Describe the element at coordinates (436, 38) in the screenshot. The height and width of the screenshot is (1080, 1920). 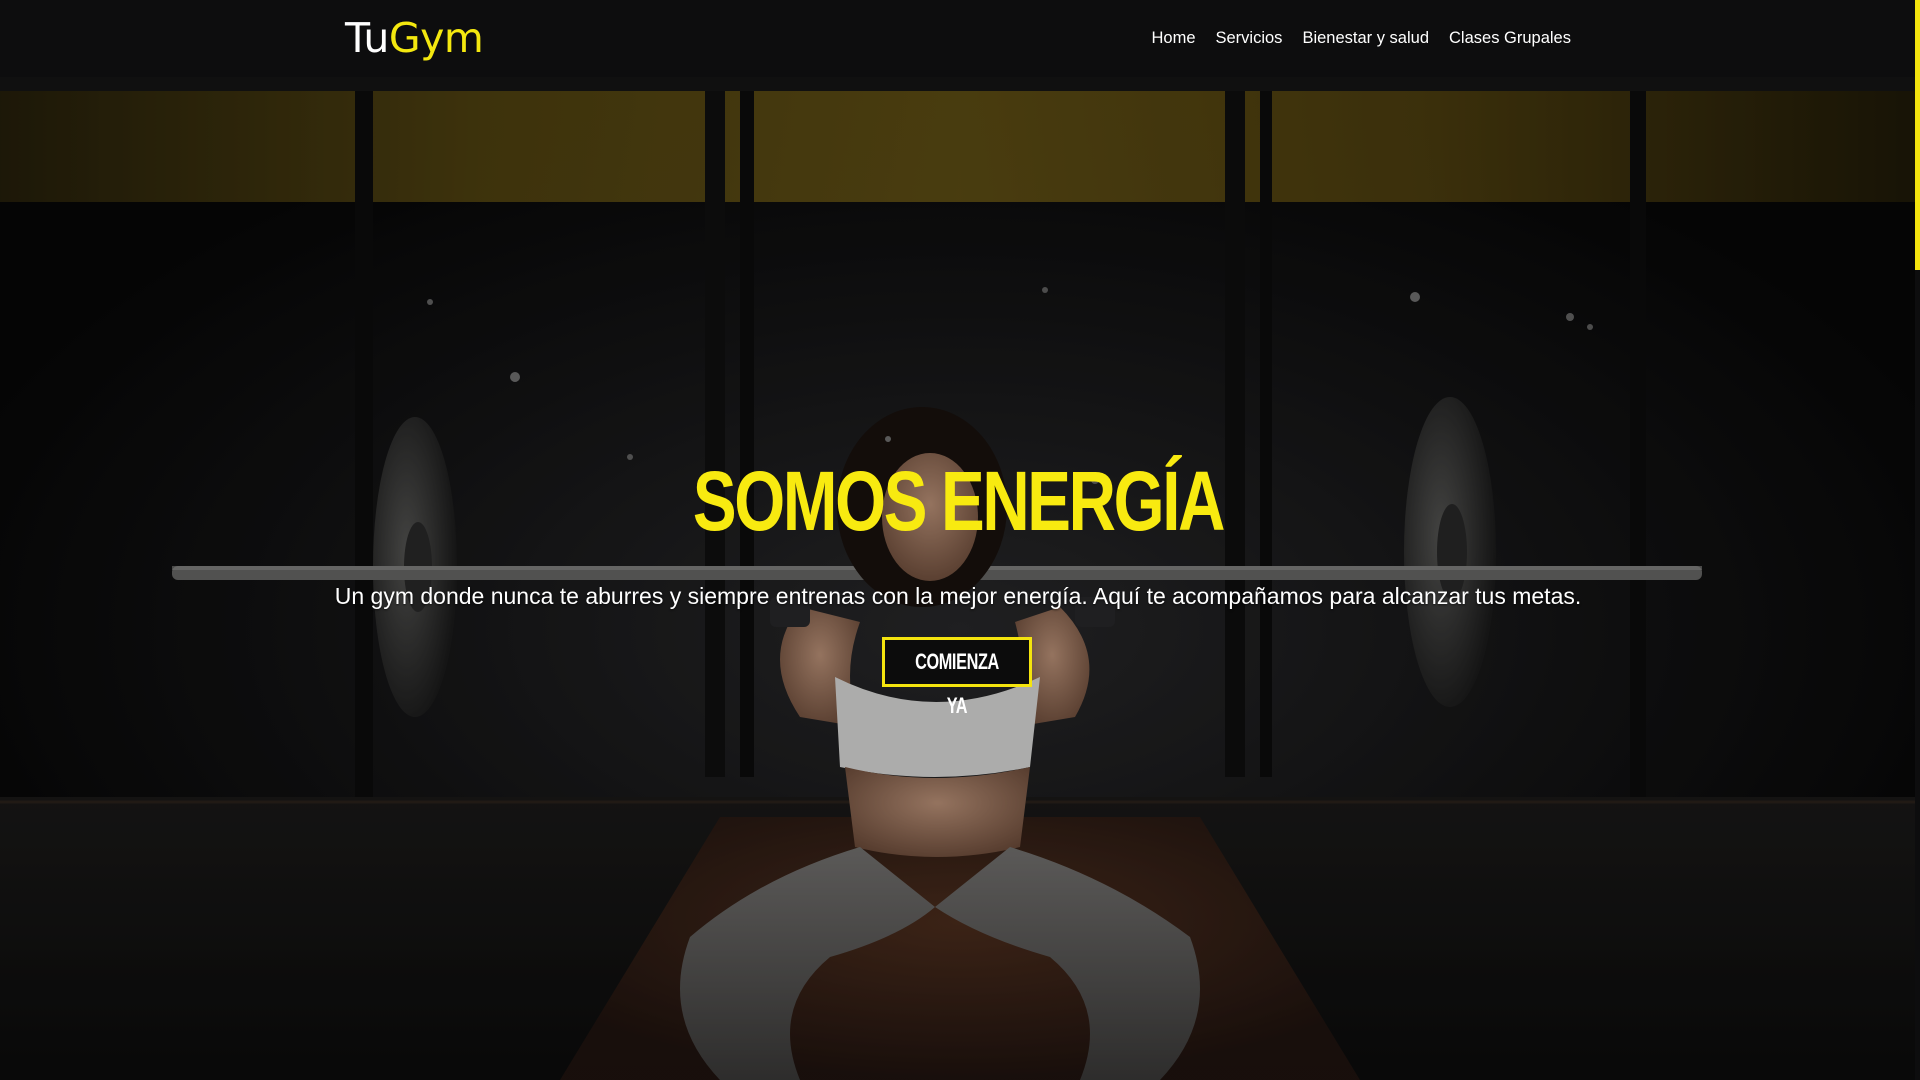
I see `brand-logo-part2: Gym` at that location.